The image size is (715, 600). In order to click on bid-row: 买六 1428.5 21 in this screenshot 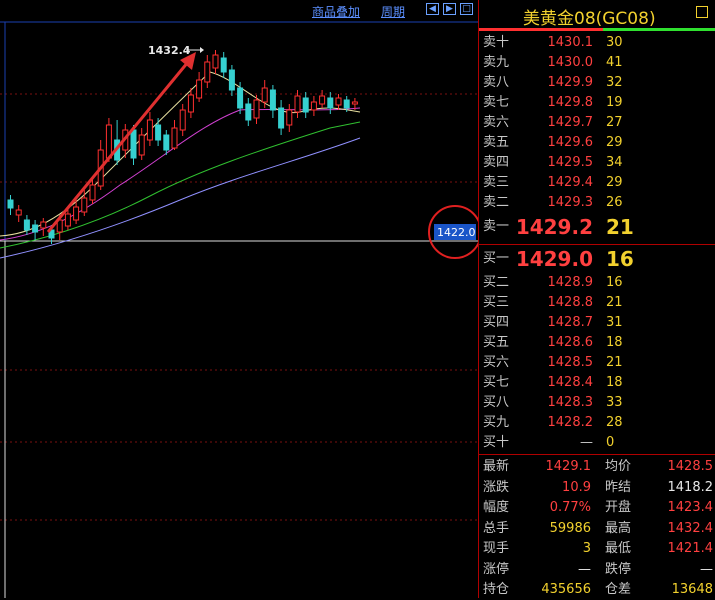, I will do `click(597, 363)`.